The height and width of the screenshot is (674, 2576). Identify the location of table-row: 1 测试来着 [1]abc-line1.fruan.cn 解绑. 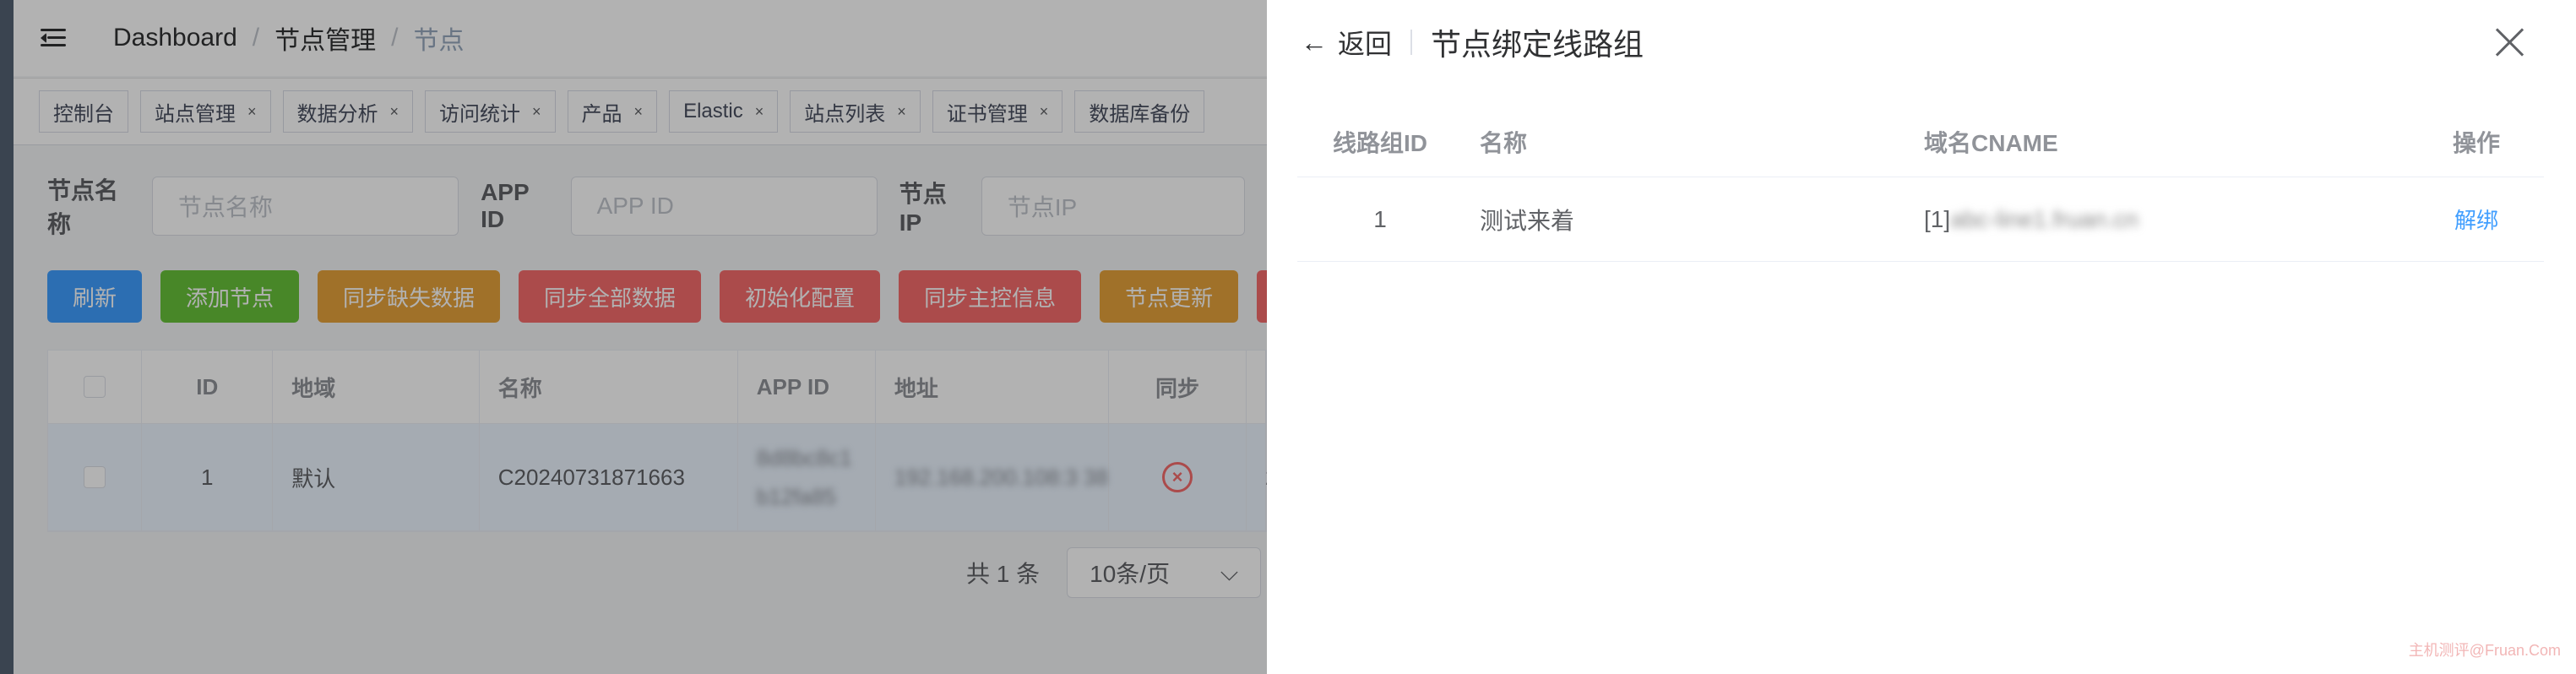
(1920, 219).